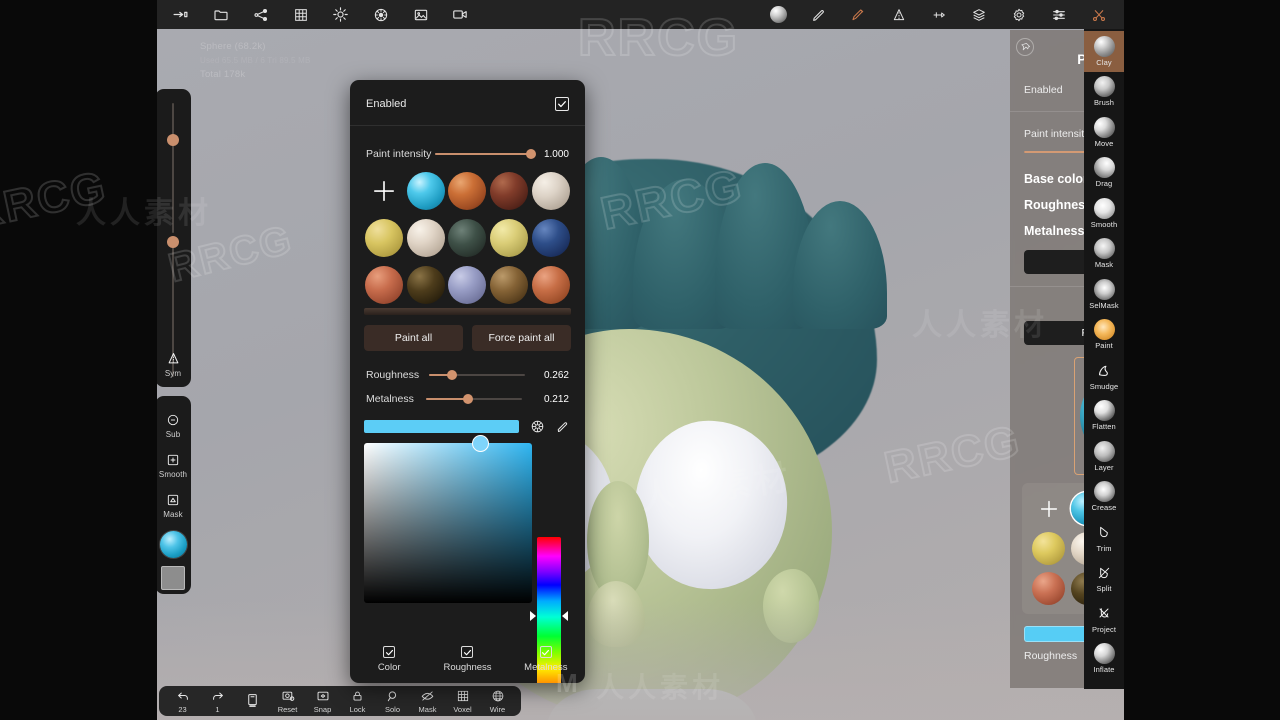 The height and width of the screenshot is (720, 1280). I want to click on pin-icon, so click(1025, 47).